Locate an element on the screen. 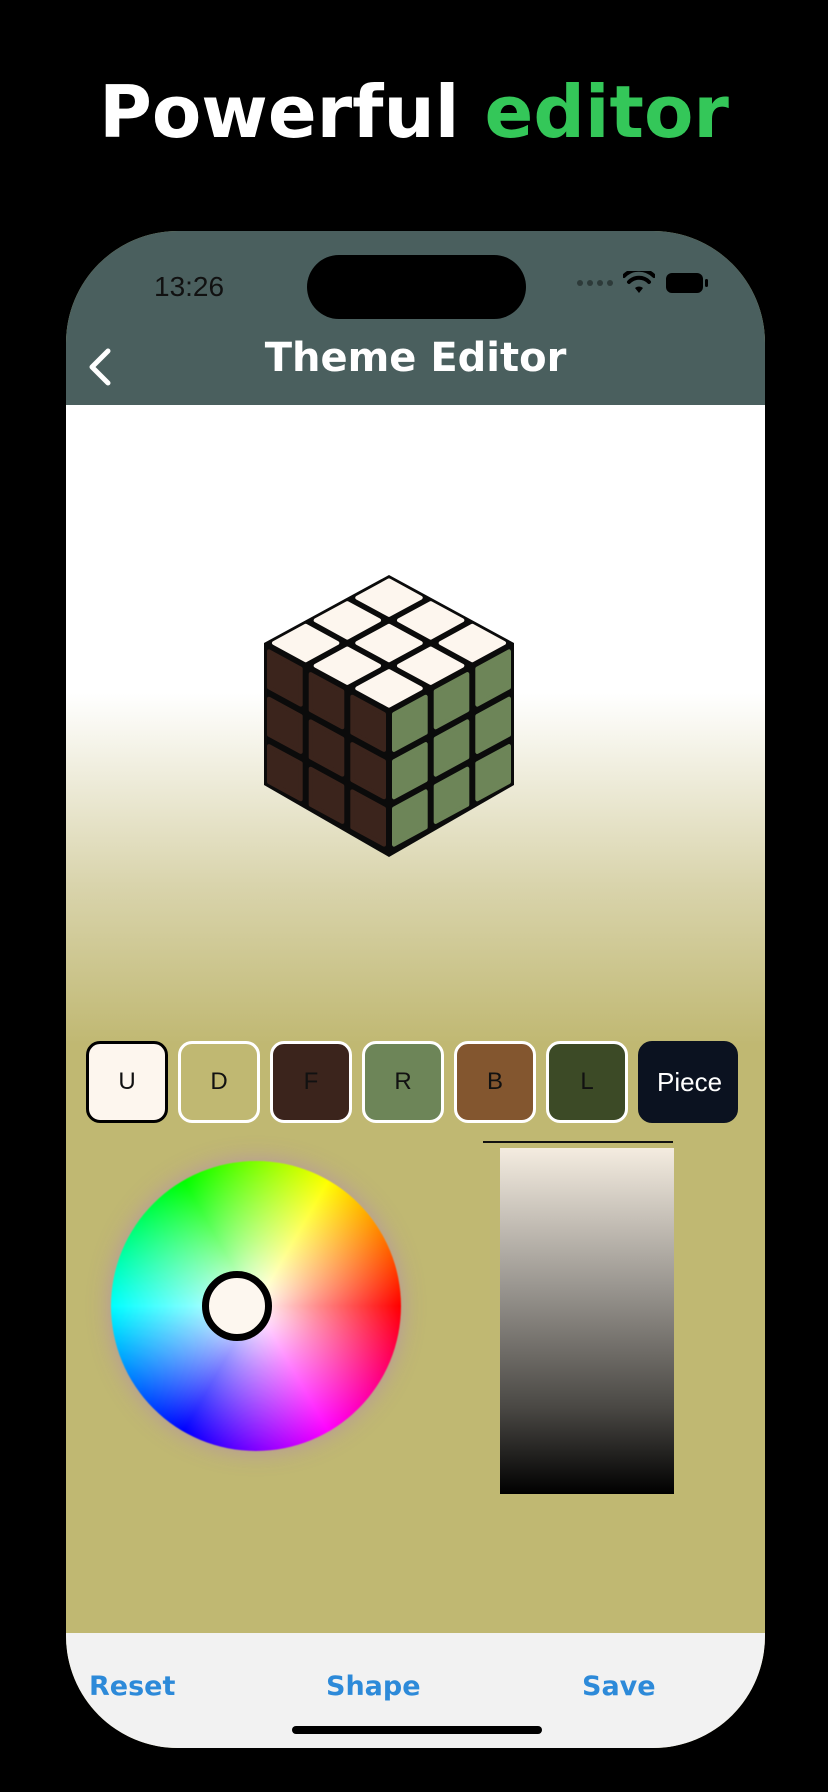 The width and height of the screenshot is (828, 1792). cube-model is located at coordinates (414, 740).